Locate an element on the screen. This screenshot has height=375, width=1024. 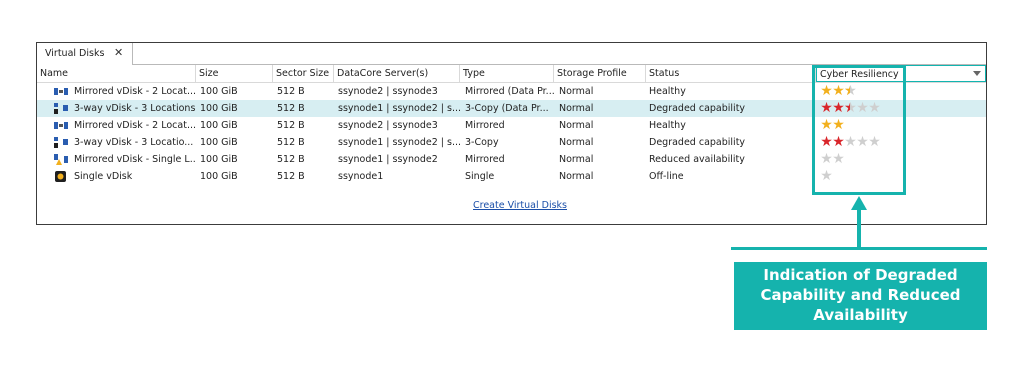
cell-servers: ssynode1 is located at coordinates (361, 176).